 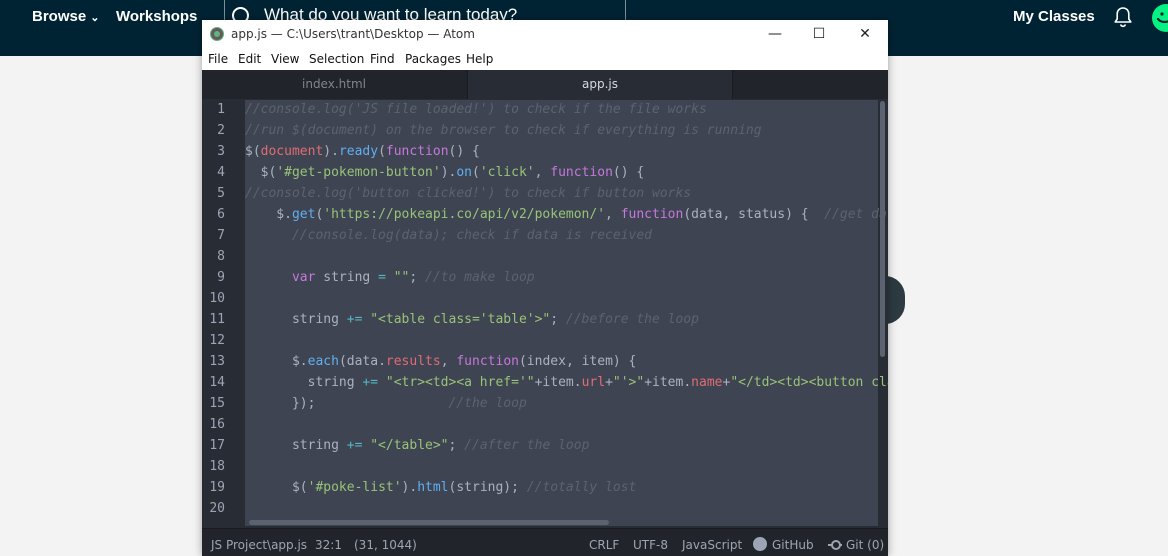 What do you see at coordinates (507, 172) in the screenshot?
I see `code-token: 'click'` at bounding box center [507, 172].